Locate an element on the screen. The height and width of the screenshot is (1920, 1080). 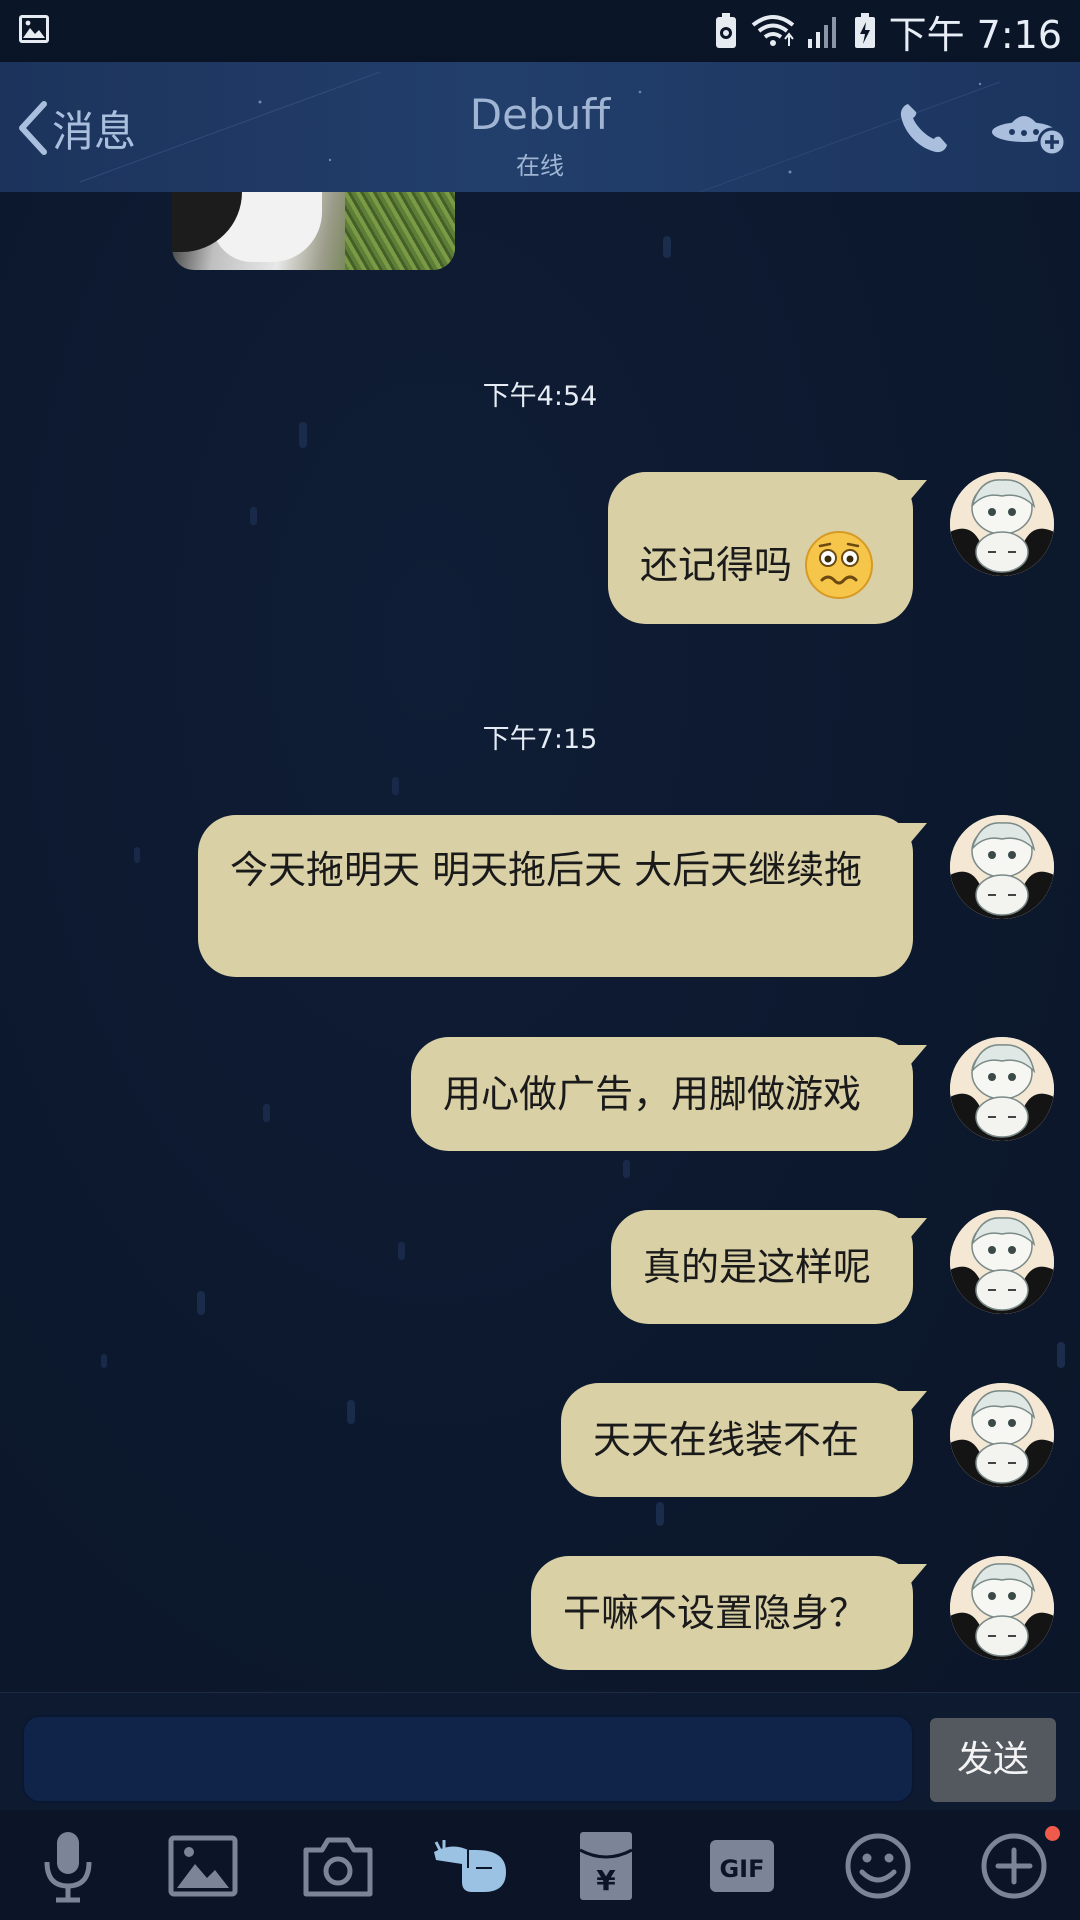
message-text: 还记得吗 is located at coordinates (716, 565).